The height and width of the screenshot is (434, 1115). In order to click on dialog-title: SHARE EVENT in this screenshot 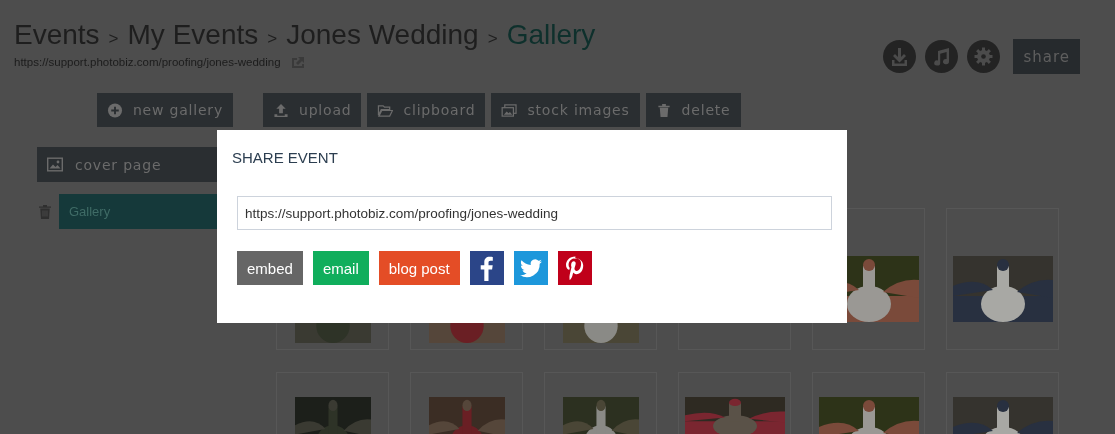, I will do `click(285, 157)`.